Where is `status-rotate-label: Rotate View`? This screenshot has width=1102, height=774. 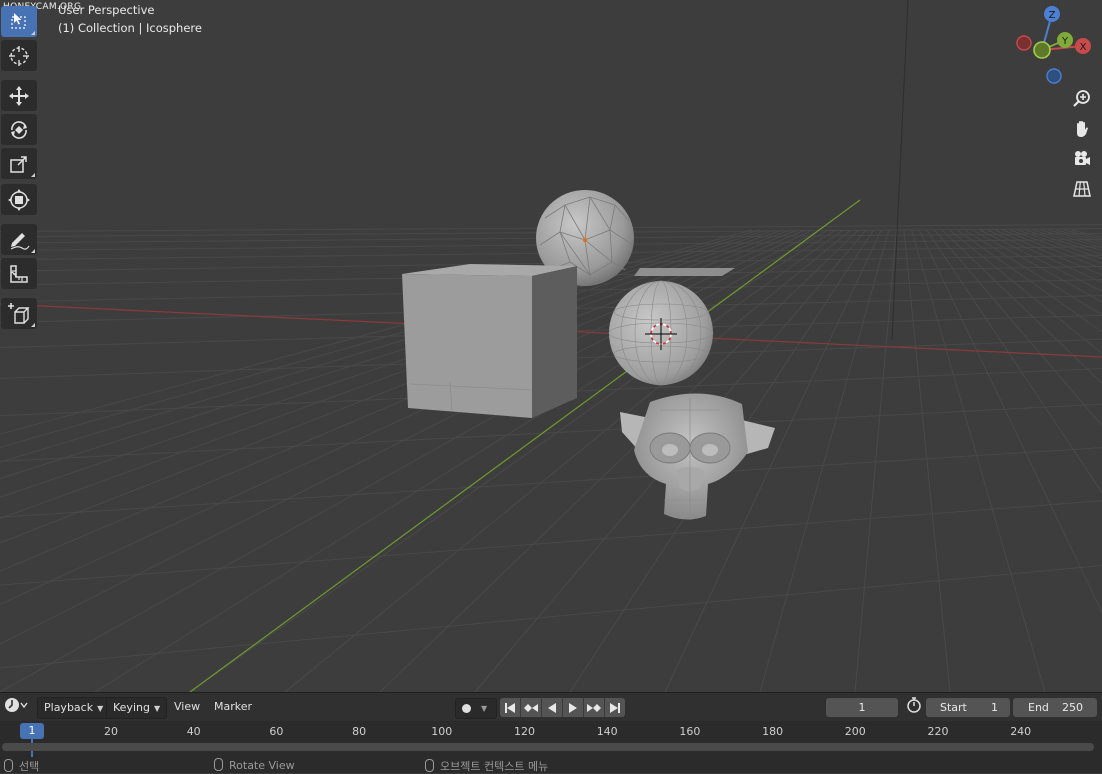
status-rotate-label: Rotate View is located at coordinates (262, 765).